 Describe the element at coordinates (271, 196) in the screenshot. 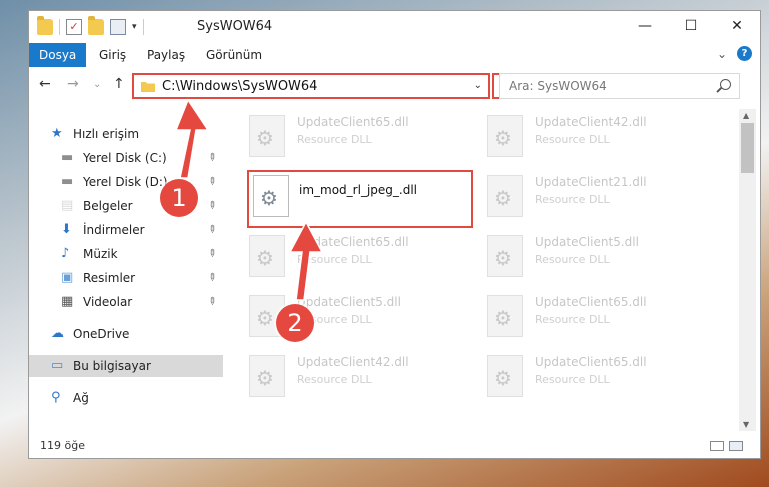

I see `dll-file-icon` at that location.